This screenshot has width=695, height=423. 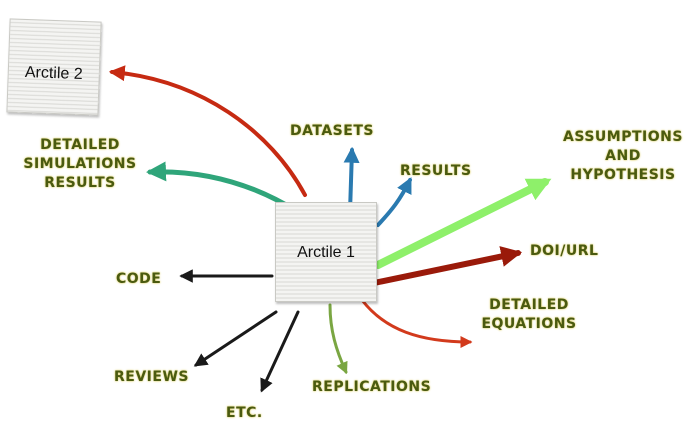 What do you see at coordinates (529, 305) in the screenshot?
I see `label-detailed-equations-line-1: DETAILED` at bounding box center [529, 305].